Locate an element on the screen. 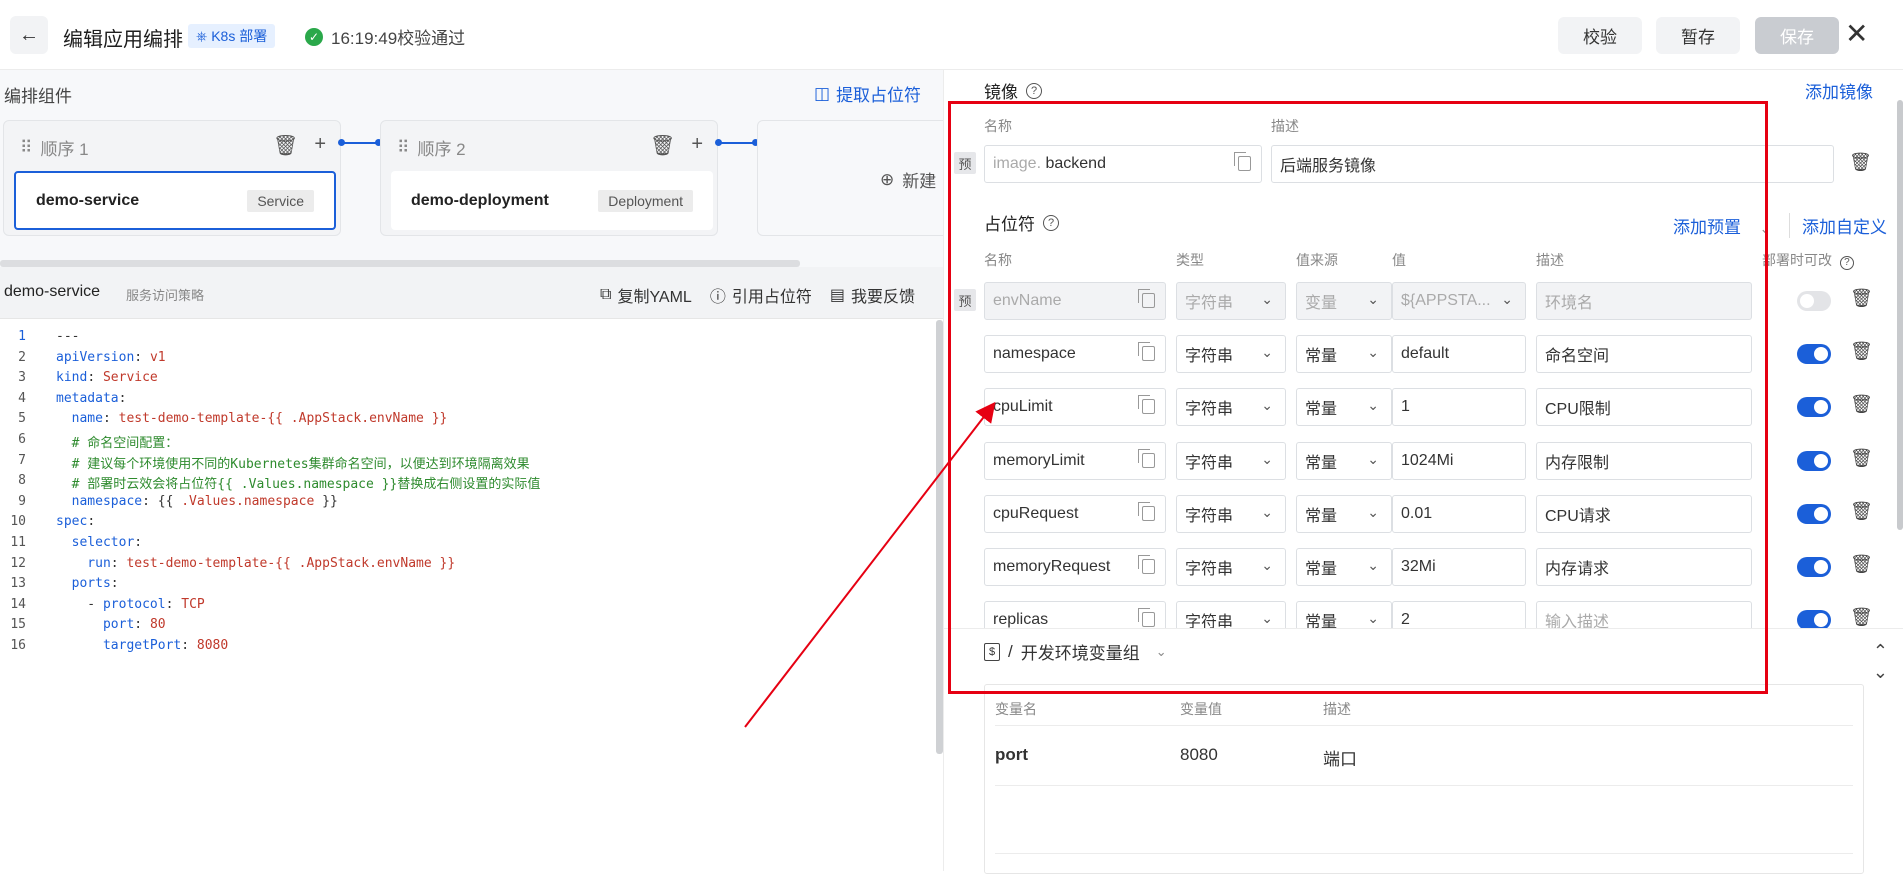 This screenshot has height=874, width=1903. source-select: 变量 ⌄ is located at coordinates (1344, 301).